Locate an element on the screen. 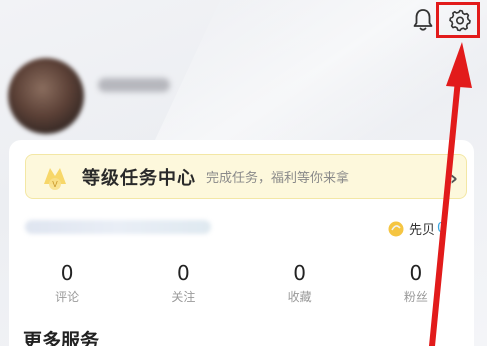 The width and height of the screenshot is (487, 346). stat-favorites: 0 收藏 is located at coordinates (300, 282).